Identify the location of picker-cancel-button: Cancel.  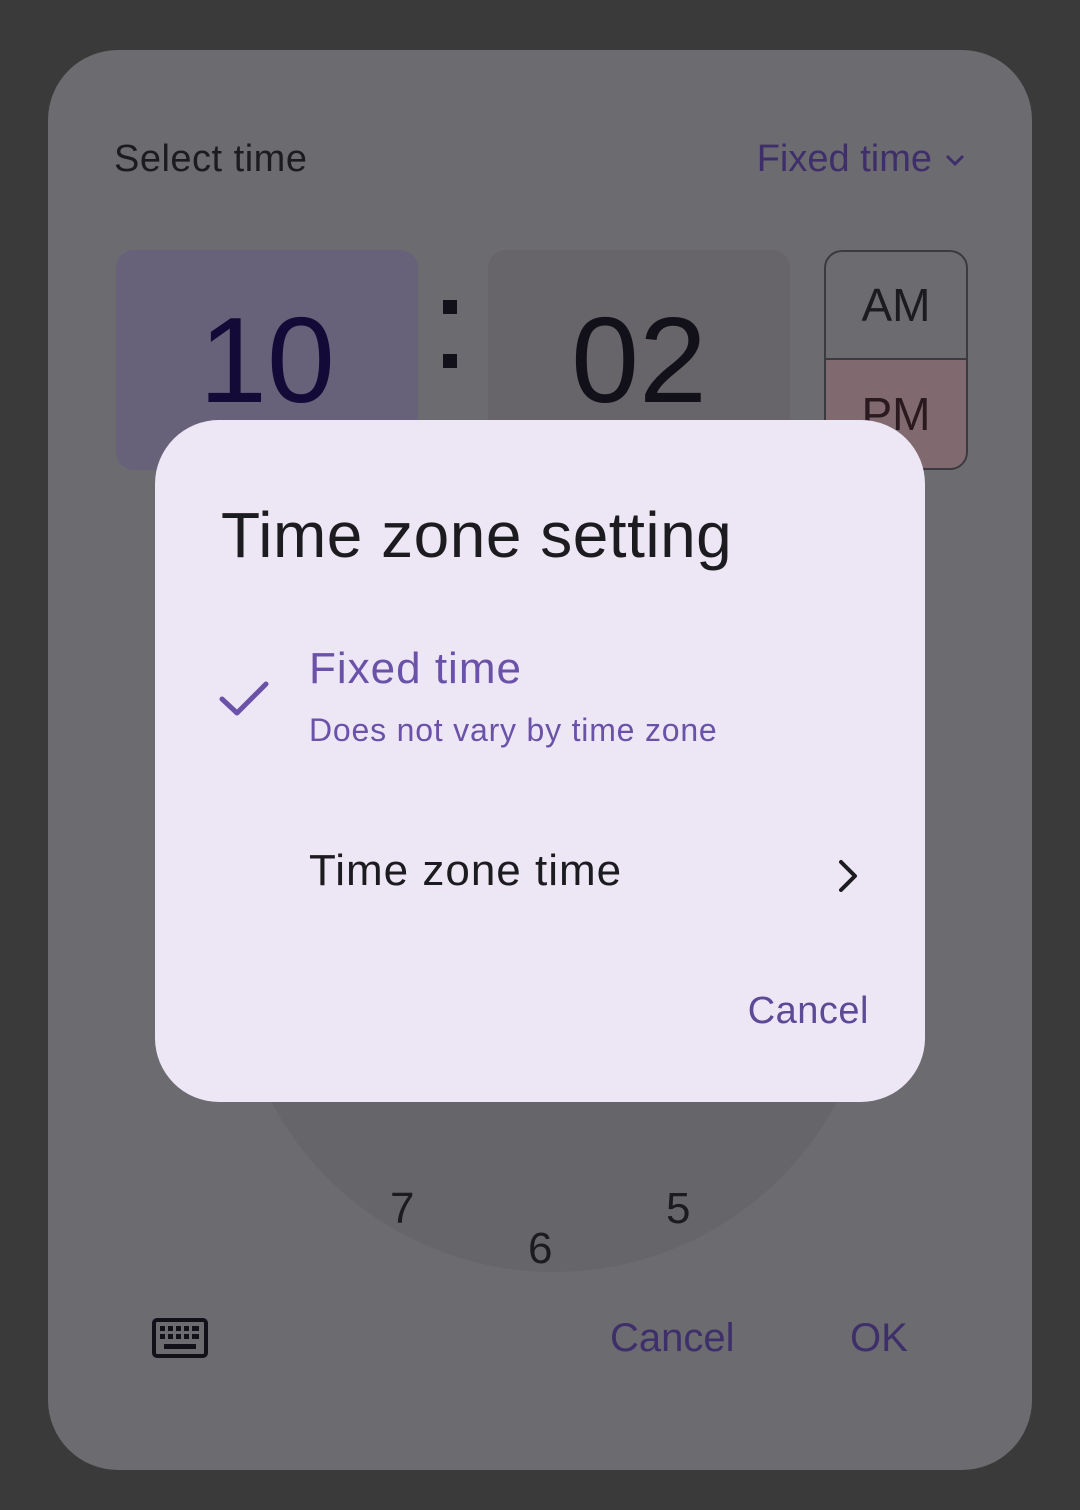
(672, 1338).